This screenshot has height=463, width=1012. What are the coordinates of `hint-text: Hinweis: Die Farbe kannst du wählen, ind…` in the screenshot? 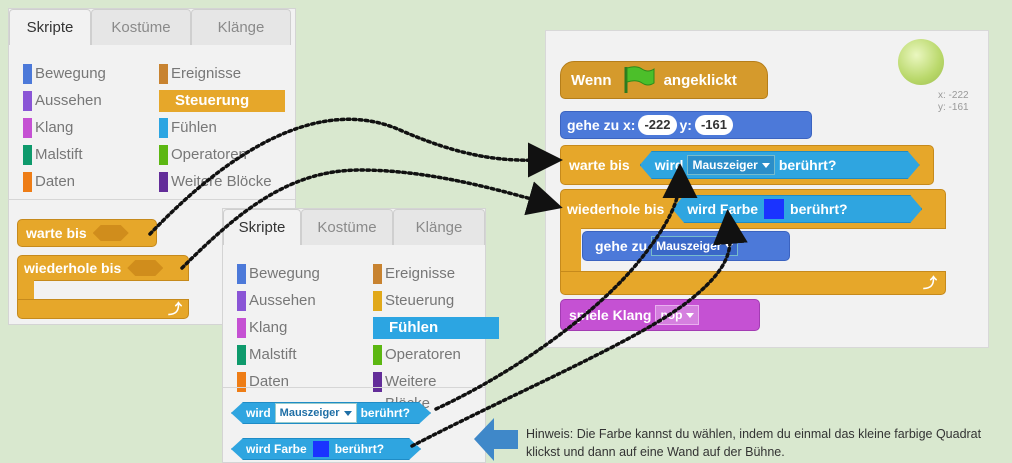 It's located at (754, 443).